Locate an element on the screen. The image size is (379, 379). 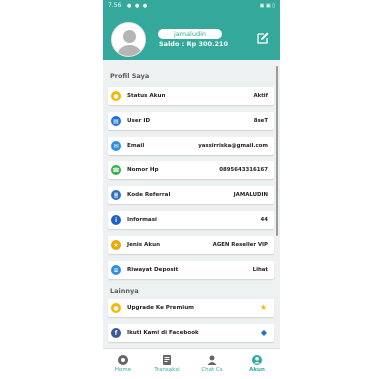
facebook-icon: f is located at coordinates (116, 333).